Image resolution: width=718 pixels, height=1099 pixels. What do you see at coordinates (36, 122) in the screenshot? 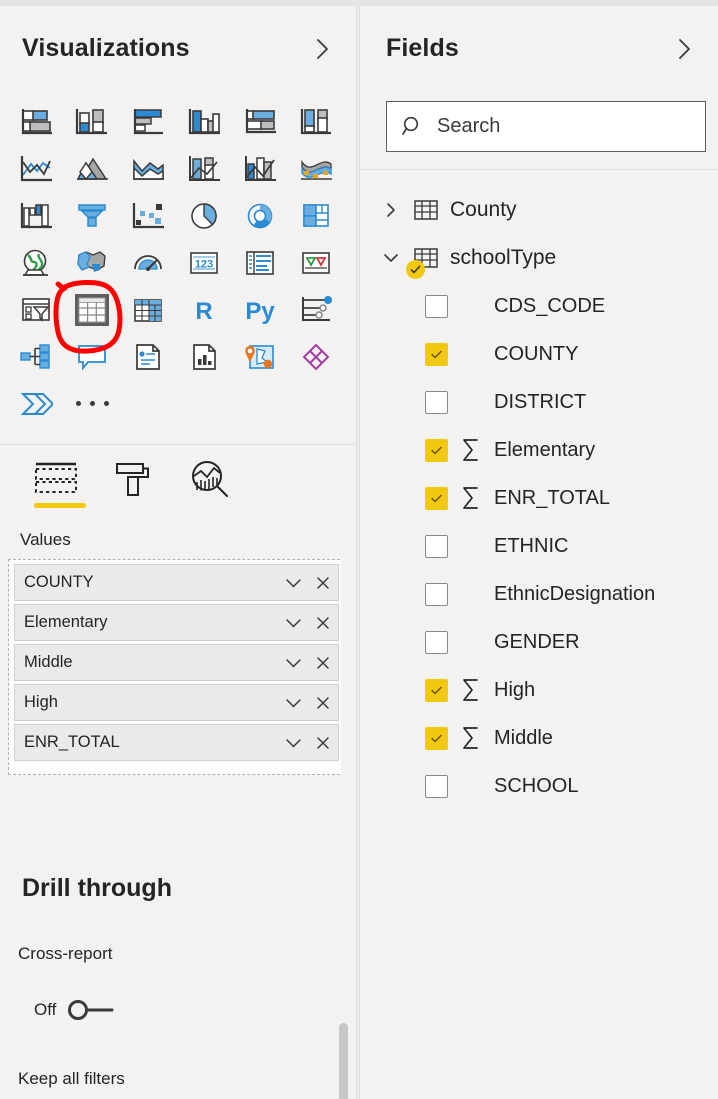
I see `stacked-bar-chart-icon` at bounding box center [36, 122].